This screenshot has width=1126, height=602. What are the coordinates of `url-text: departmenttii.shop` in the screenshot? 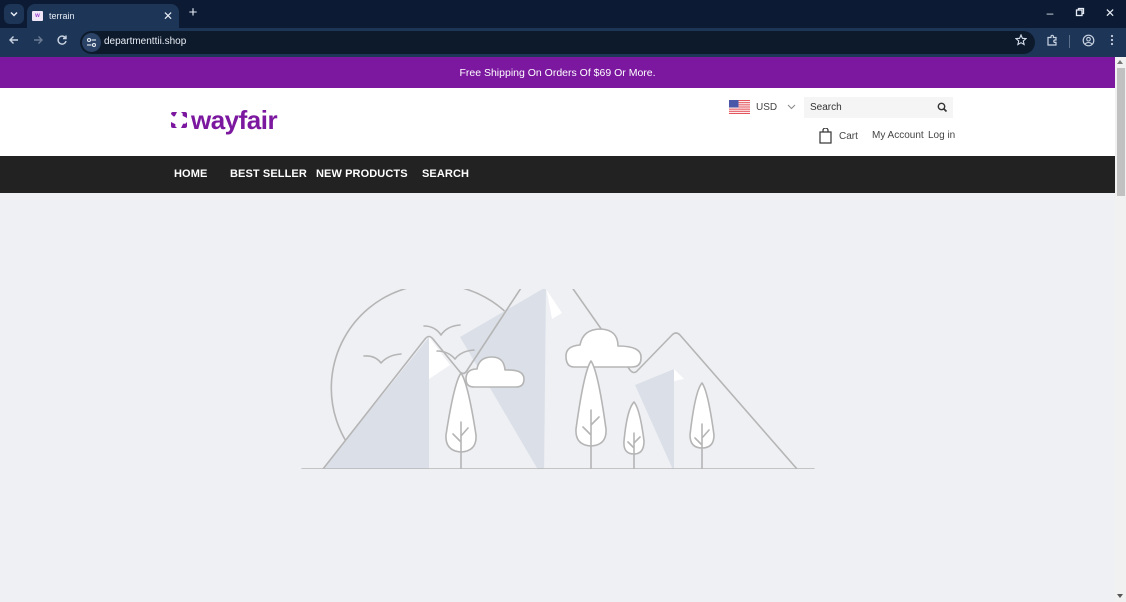 It's located at (145, 41).